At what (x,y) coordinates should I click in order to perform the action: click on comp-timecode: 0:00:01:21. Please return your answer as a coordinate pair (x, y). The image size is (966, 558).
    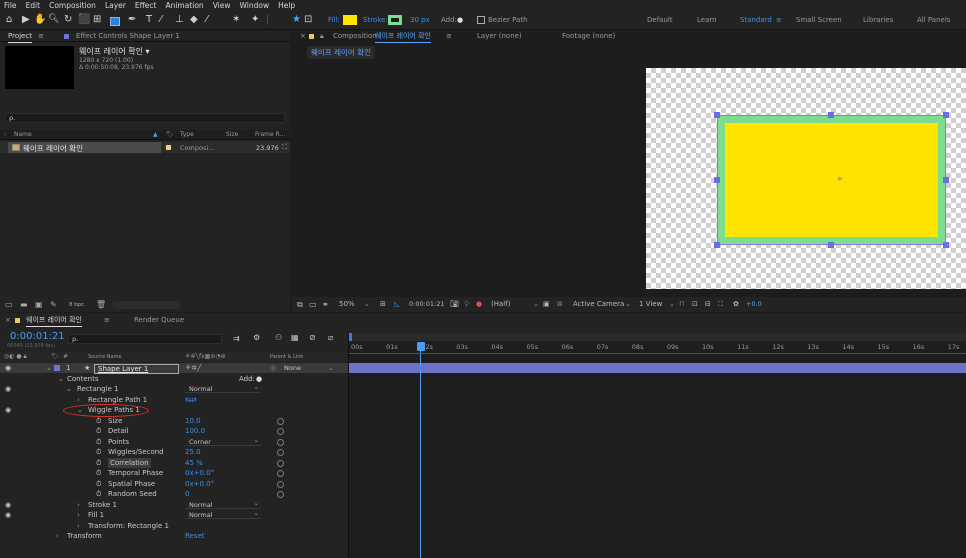
    Looking at the image, I should click on (427, 304).